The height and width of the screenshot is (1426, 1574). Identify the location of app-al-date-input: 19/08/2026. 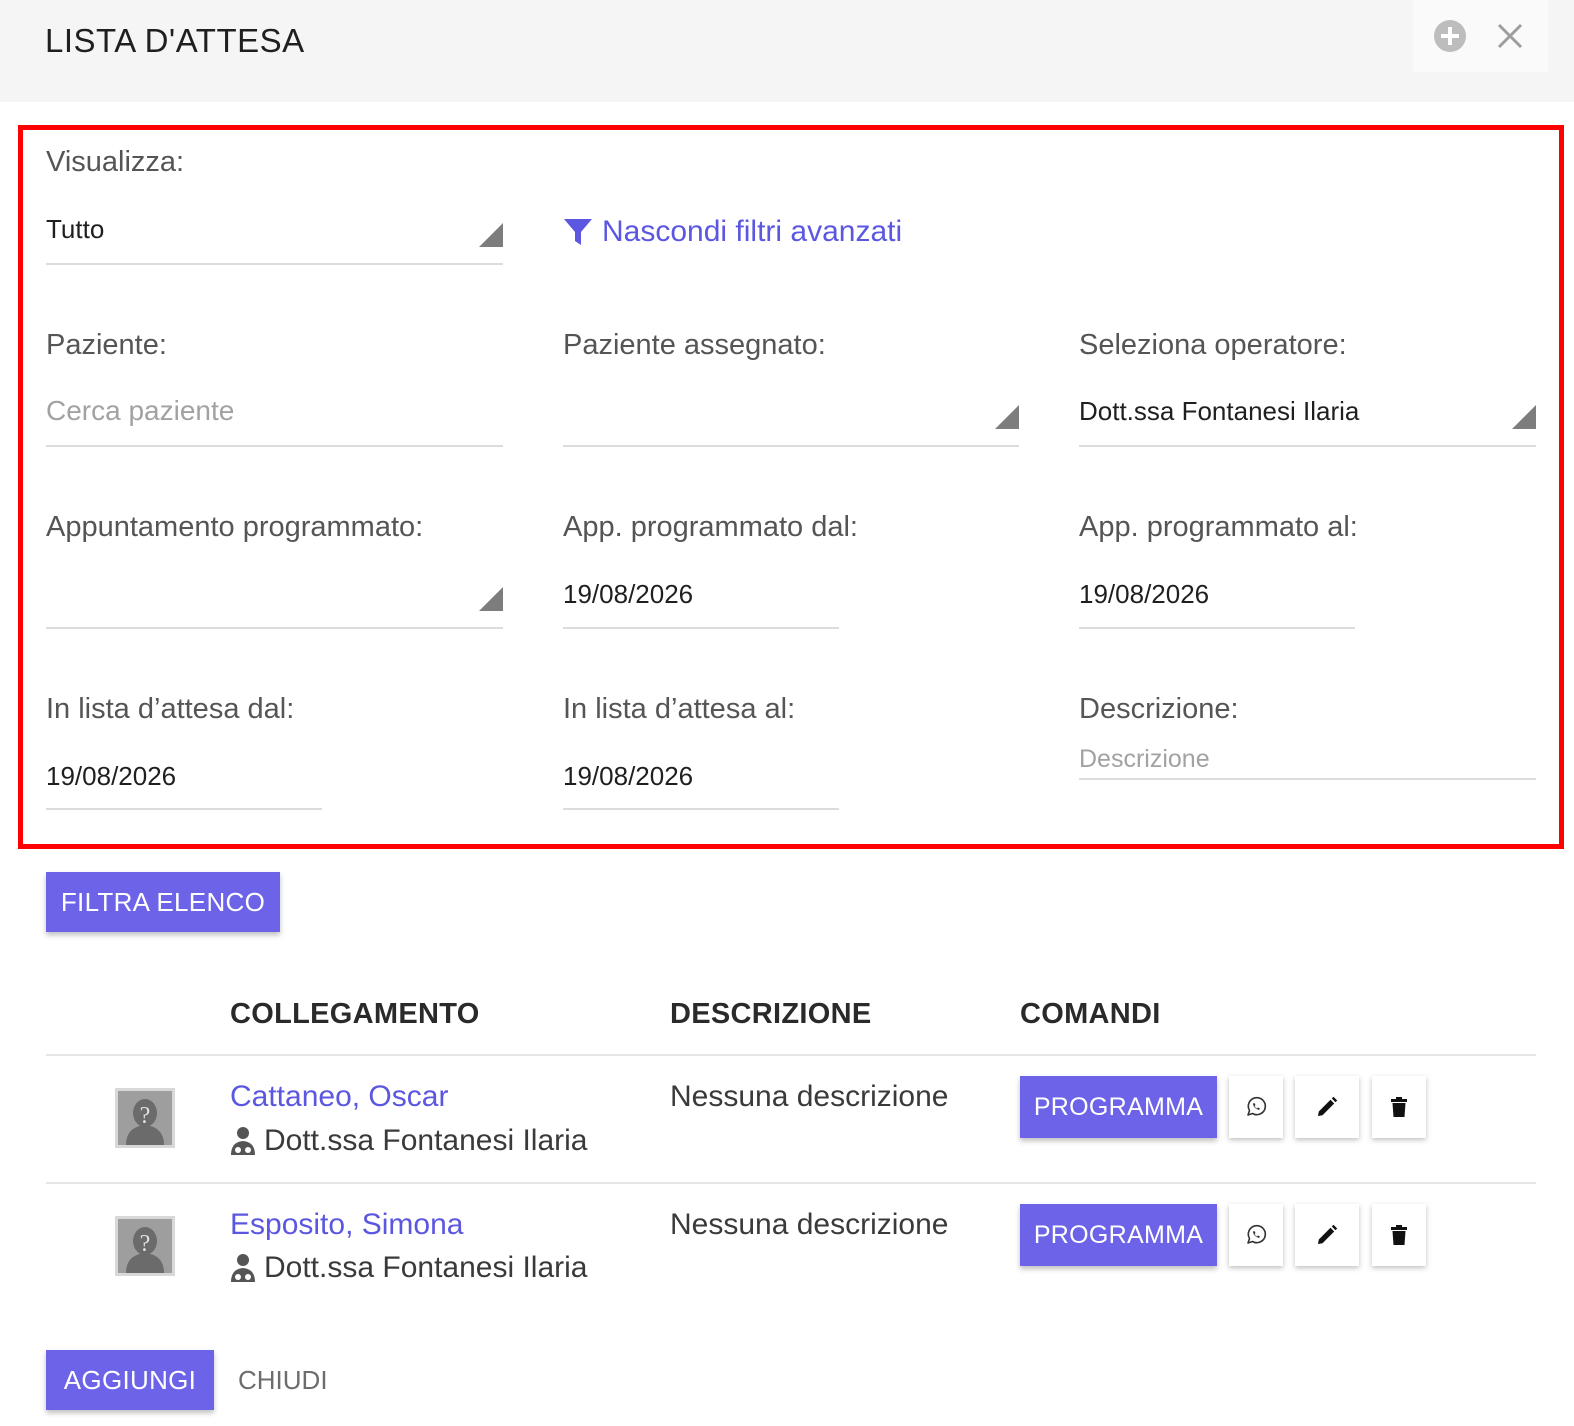
(1144, 594).